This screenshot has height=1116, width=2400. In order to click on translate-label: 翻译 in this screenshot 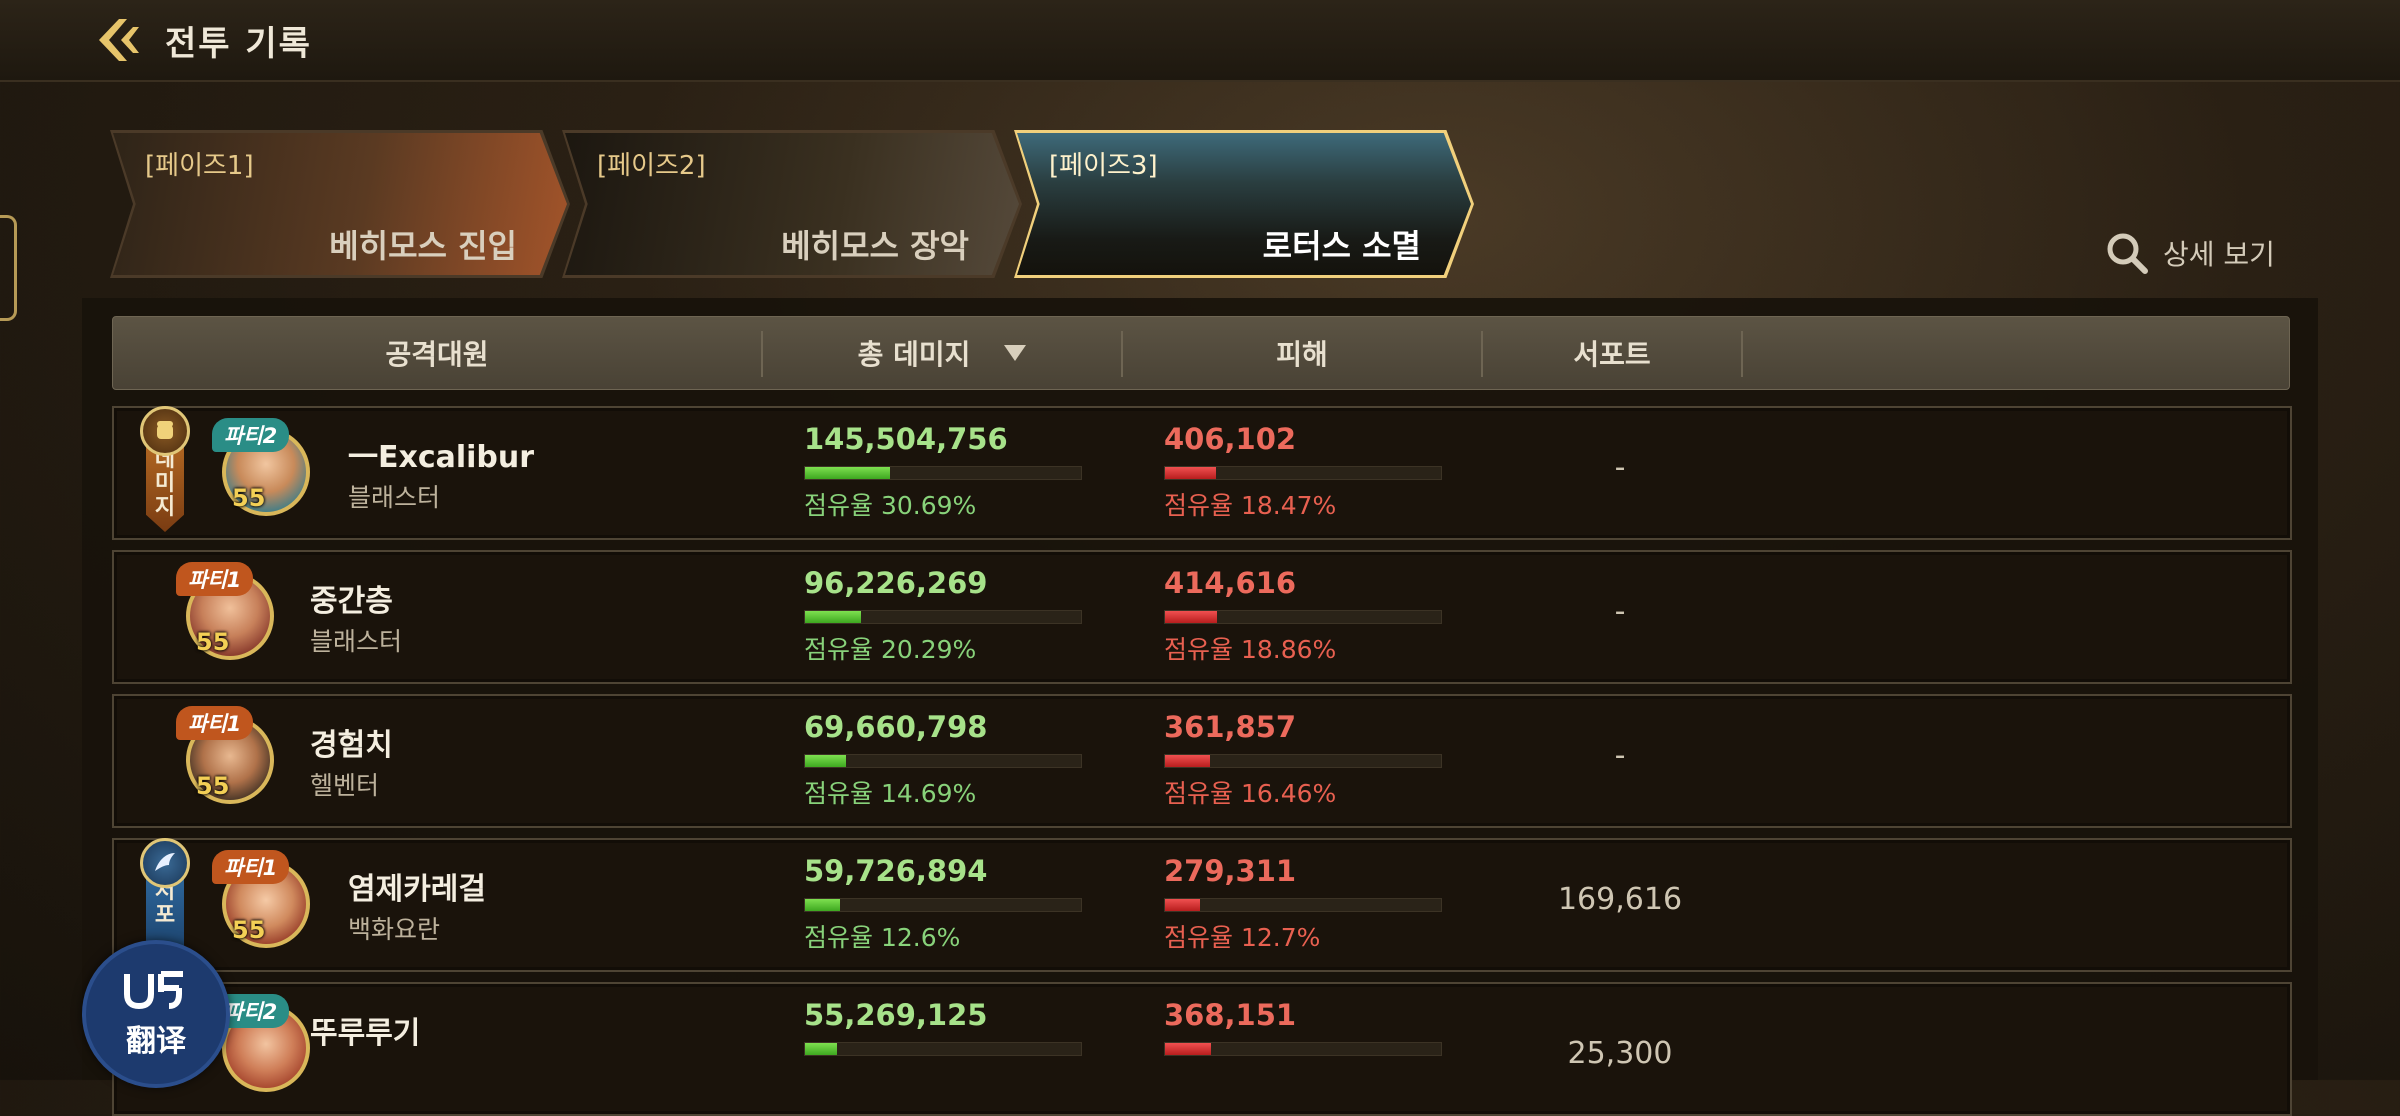, I will do `click(156, 1041)`.